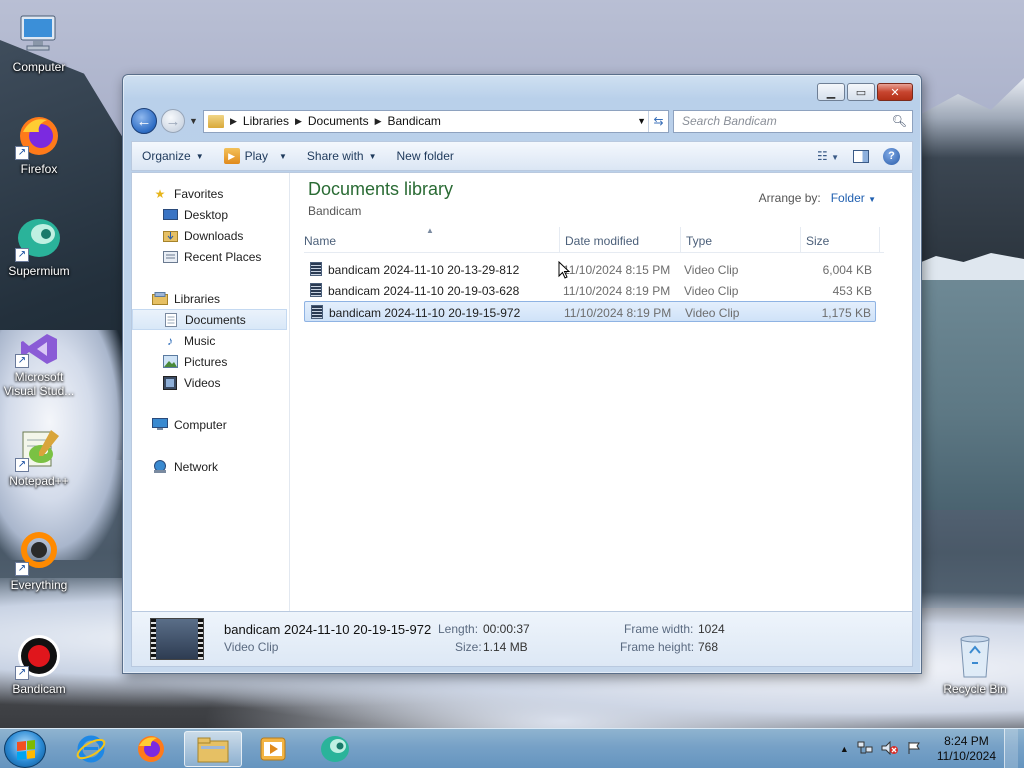 This screenshot has width=1024, height=768. I want to click on clock-date: 11/10/2024, so click(966, 756).